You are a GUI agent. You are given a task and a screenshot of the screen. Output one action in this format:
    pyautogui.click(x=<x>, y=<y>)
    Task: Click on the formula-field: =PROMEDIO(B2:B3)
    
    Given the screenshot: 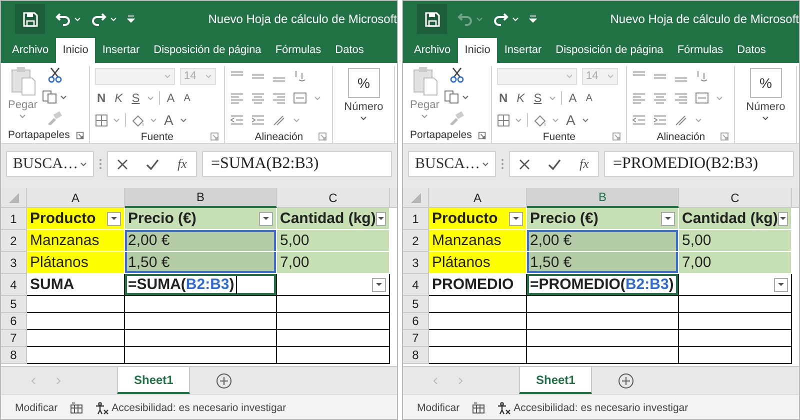 What is the action you would take?
    pyautogui.click(x=699, y=164)
    